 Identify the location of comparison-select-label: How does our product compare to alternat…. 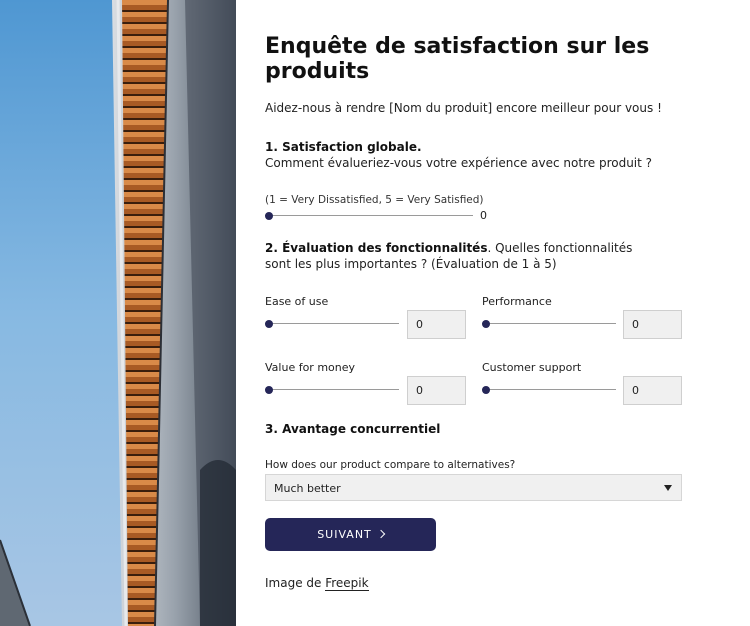
(390, 465).